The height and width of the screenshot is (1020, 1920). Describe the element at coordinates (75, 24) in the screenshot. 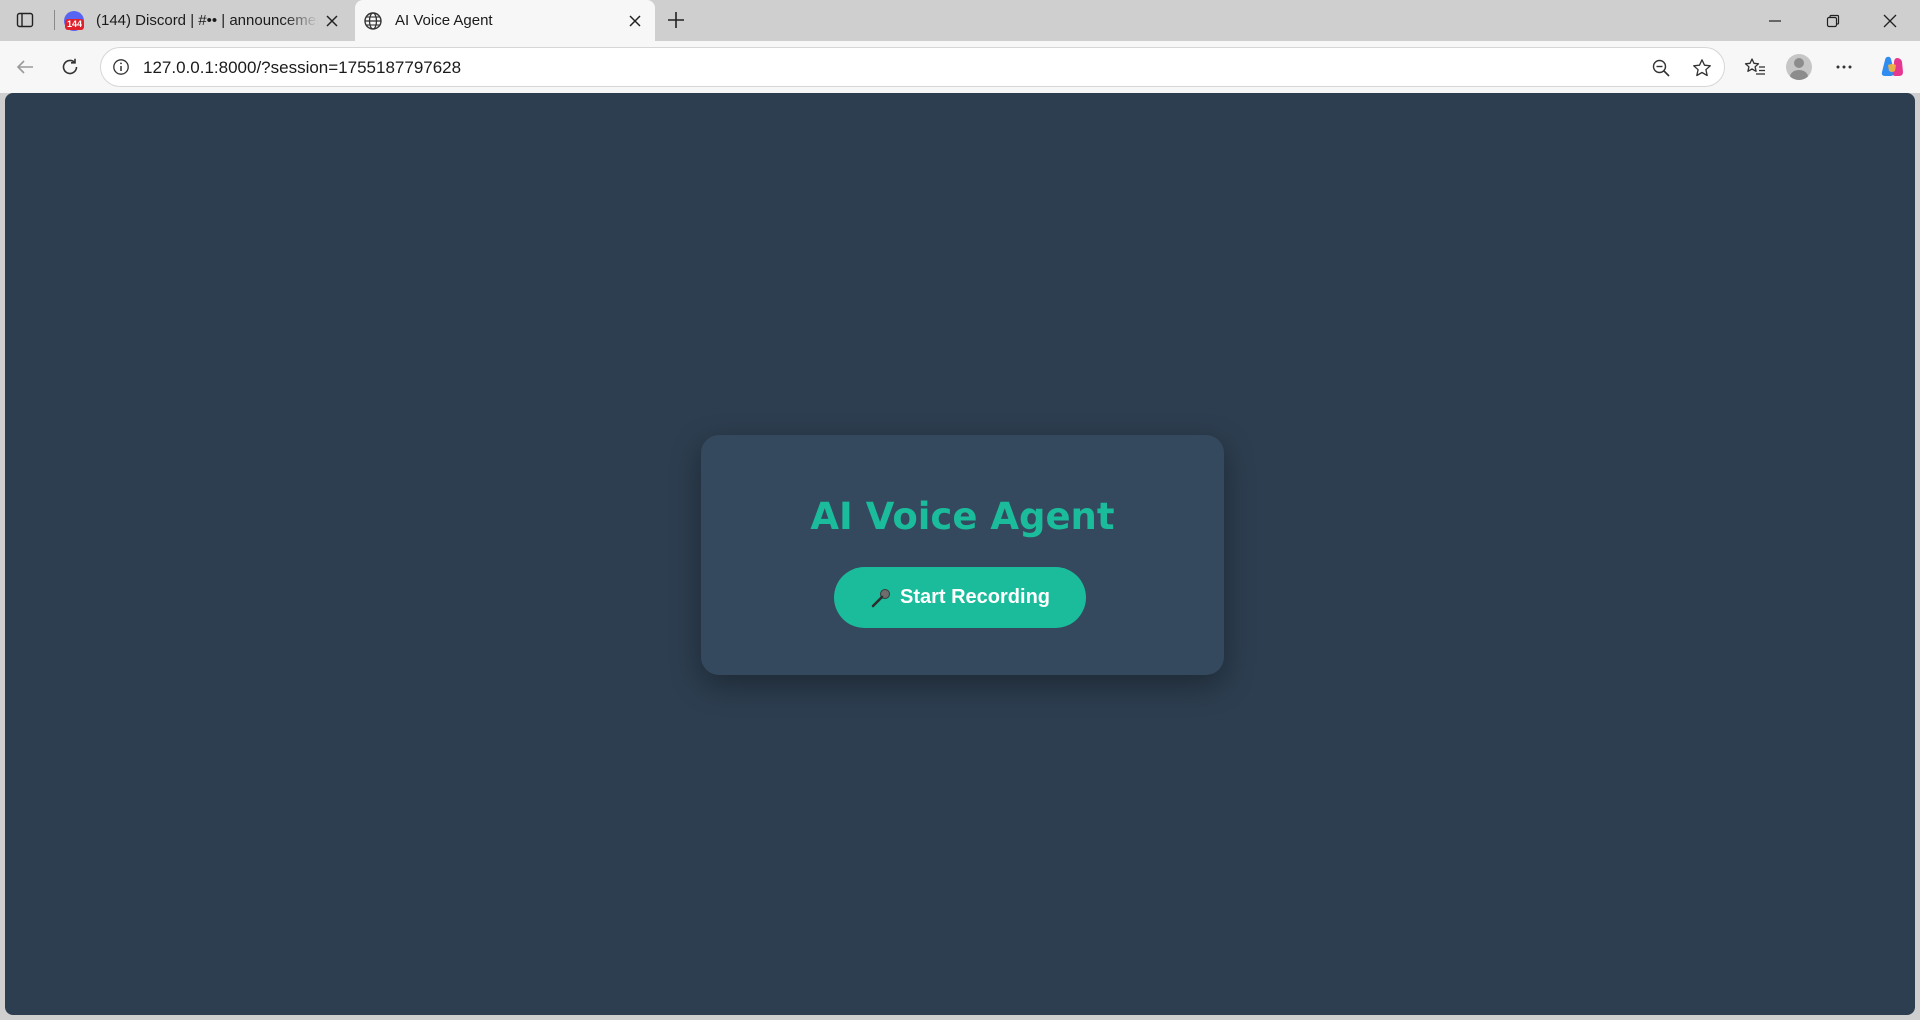

I see `tab-badge: 144` at that location.